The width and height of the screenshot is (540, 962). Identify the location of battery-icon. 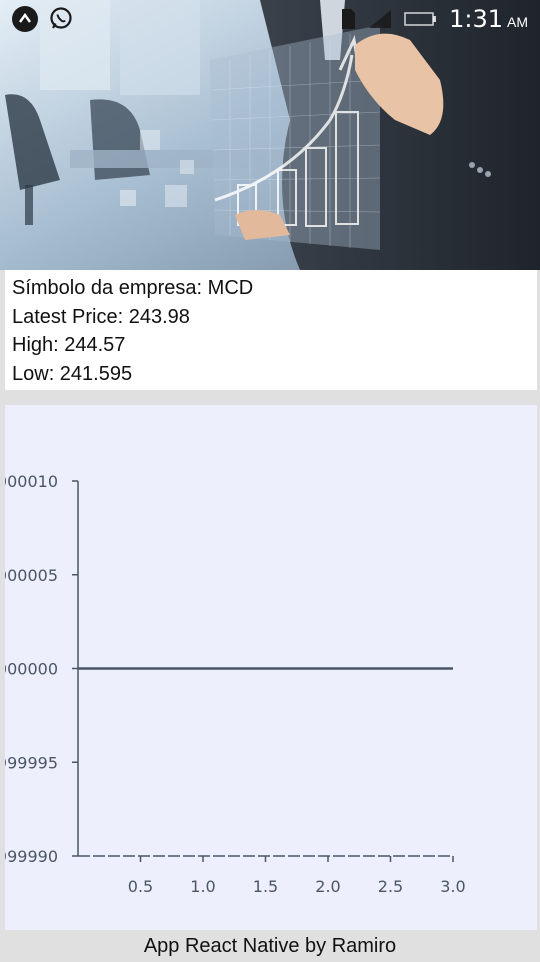
(420, 19).